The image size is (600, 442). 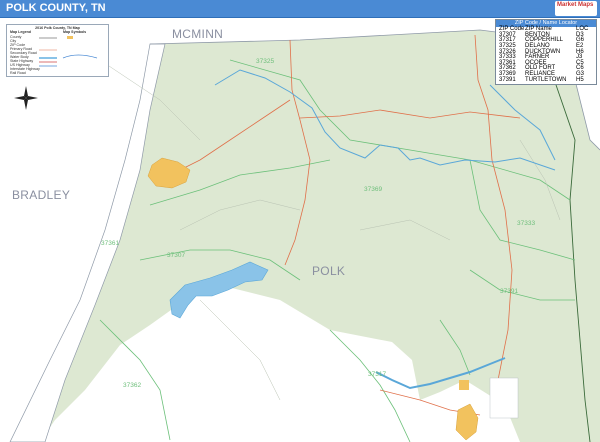 I want to click on zip-label-37307: 37307, so click(x=176, y=255).